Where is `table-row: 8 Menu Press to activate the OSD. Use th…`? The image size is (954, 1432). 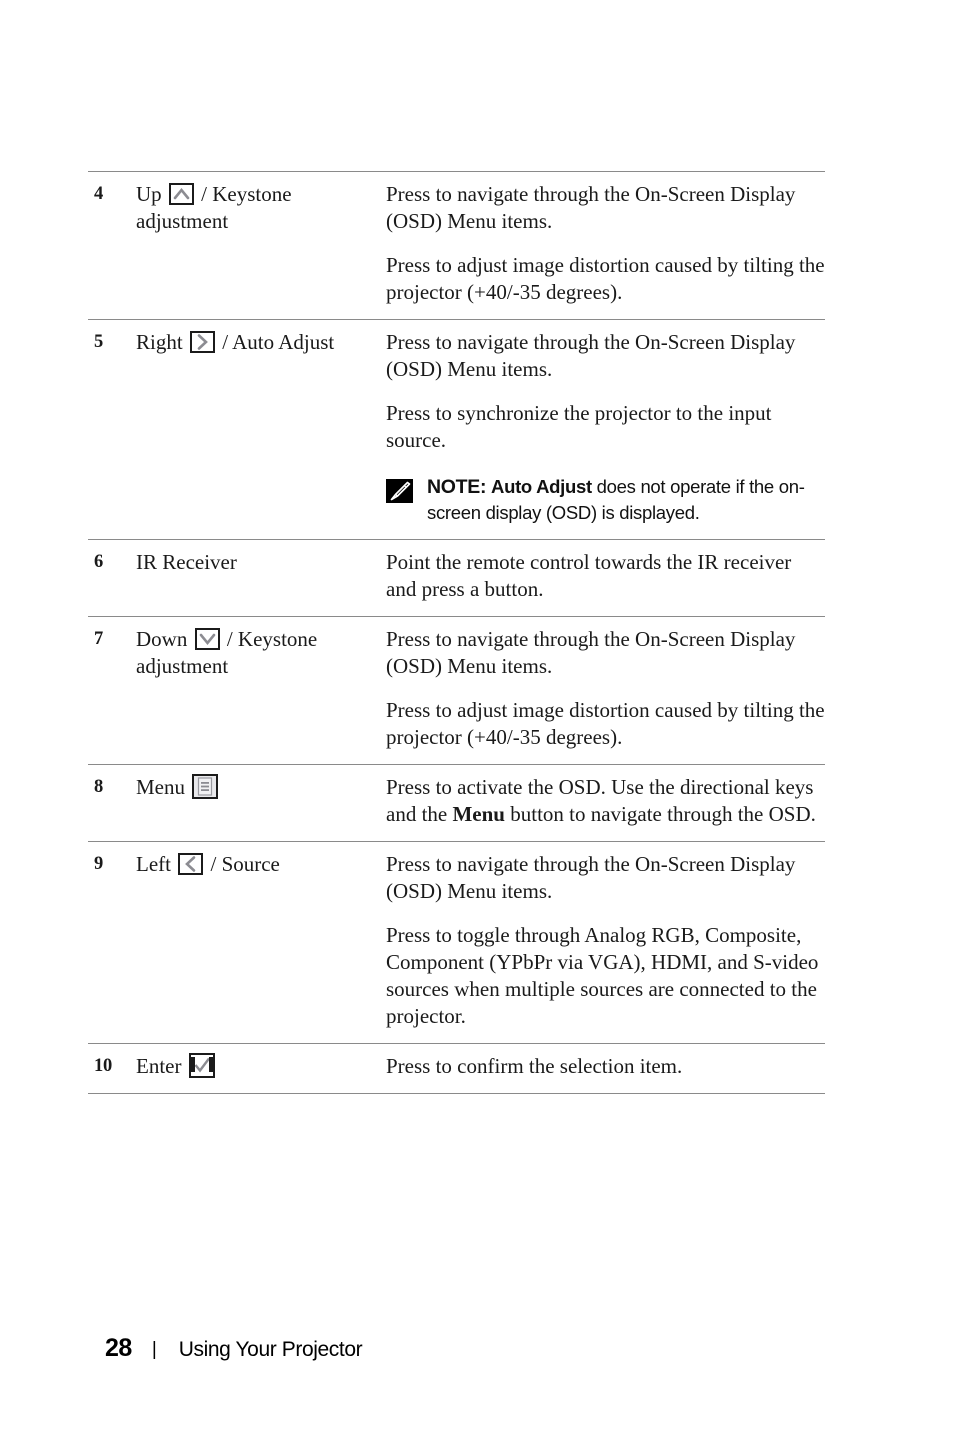 table-row: 8 Menu Press to activate the OSD. Use th… is located at coordinates (456, 803).